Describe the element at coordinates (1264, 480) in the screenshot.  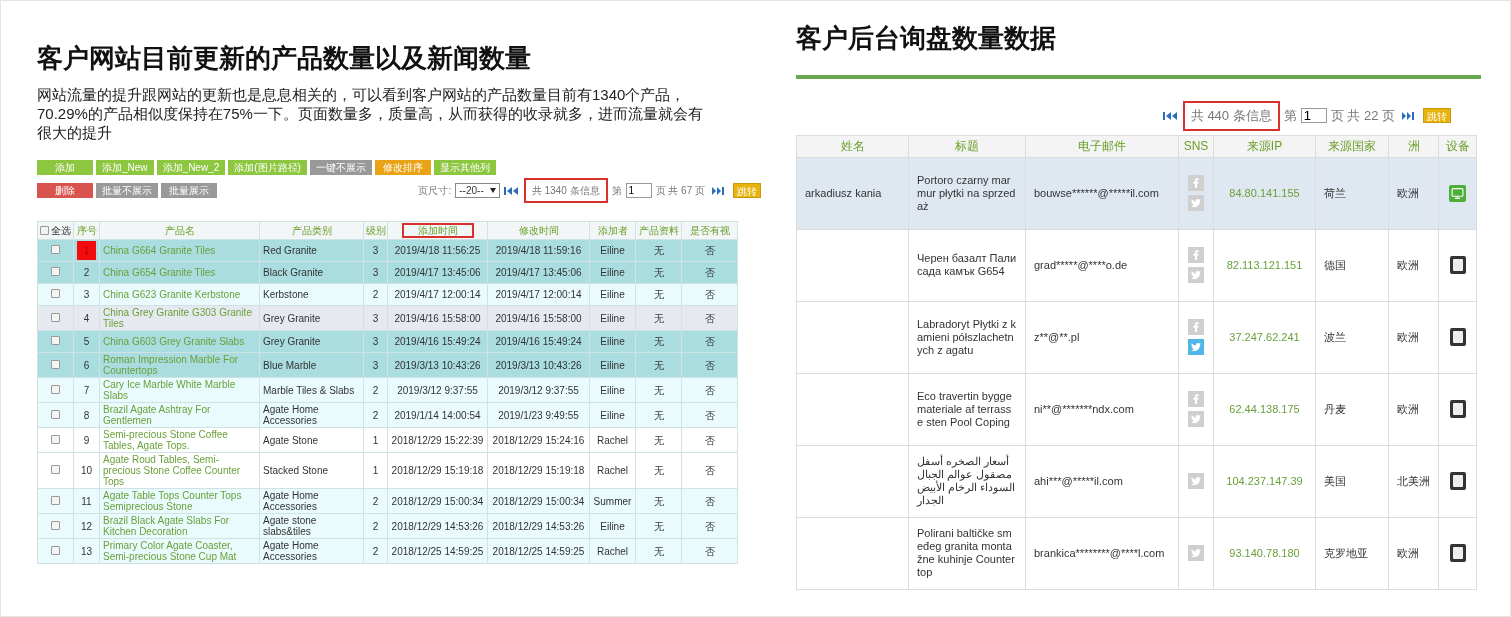
I see `ip-cell: 104.237.147.39` at that location.